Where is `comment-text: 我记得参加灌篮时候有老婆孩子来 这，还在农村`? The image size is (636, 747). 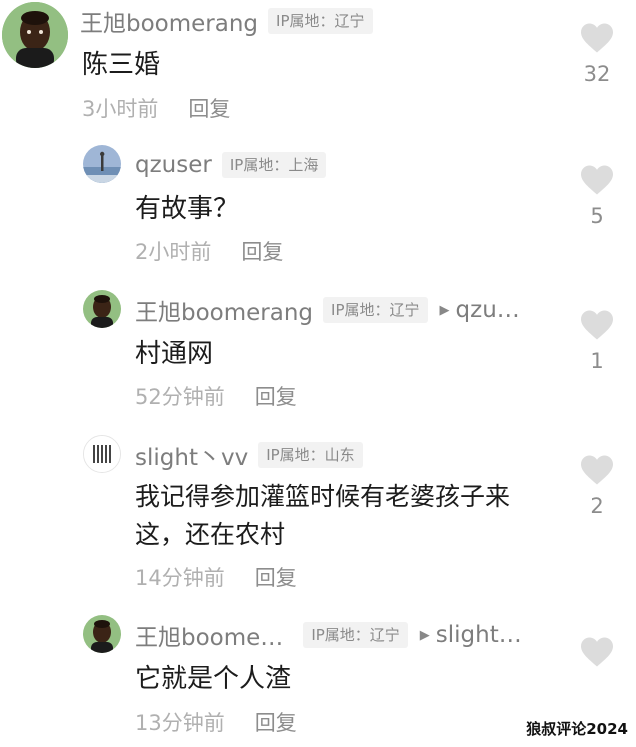 comment-text: 我记得参加灌篮时候有老婆孩子来 这，还在农村 is located at coordinates (322, 516).